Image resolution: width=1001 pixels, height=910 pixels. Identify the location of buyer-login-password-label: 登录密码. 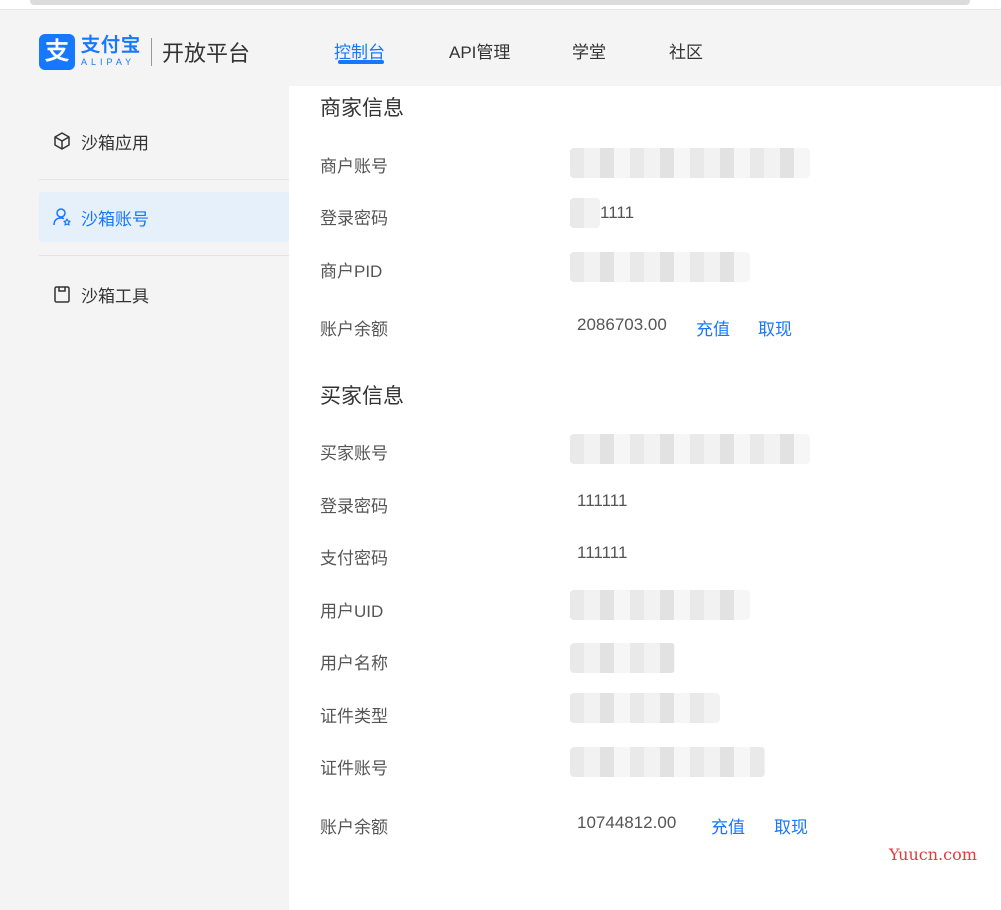
(354, 506).